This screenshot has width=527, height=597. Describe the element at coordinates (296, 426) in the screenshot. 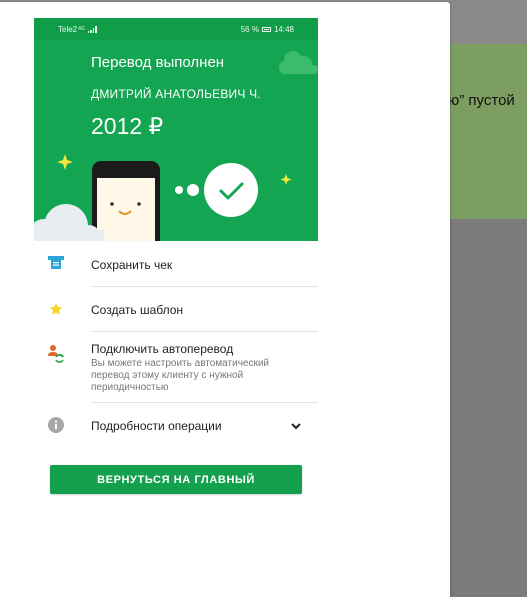

I see `chevron-down-icon` at that location.